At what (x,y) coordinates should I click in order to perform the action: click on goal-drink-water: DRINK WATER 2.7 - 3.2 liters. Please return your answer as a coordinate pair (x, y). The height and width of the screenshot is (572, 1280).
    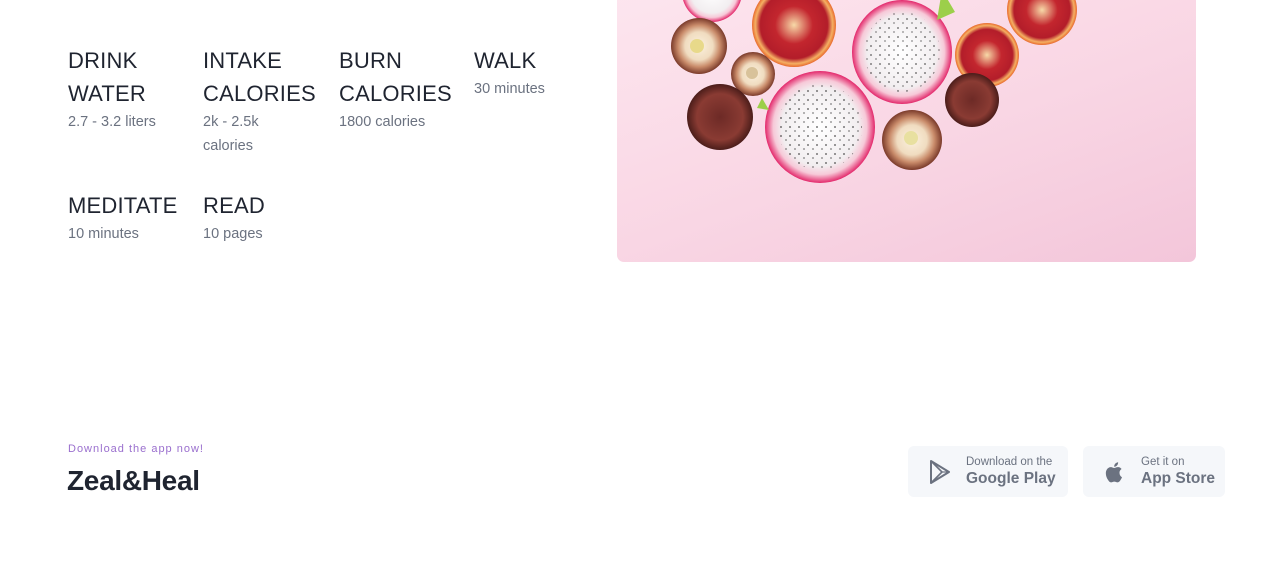
    Looking at the image, I should click on (133, 89).